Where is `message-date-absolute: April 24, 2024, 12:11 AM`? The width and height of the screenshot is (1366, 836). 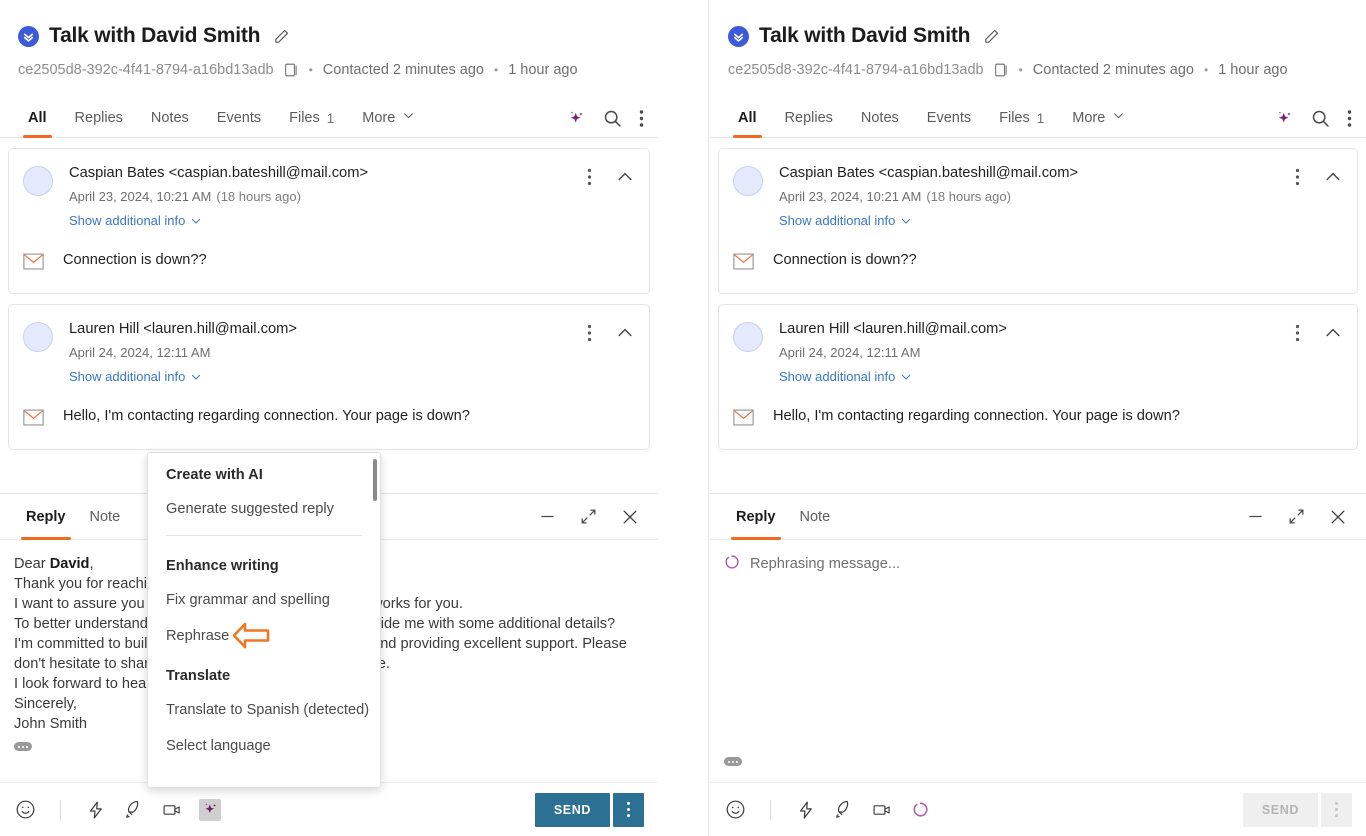
message-date-absolute: April 24, 2024, 12:11 AM is located at coordinates (140, 352).